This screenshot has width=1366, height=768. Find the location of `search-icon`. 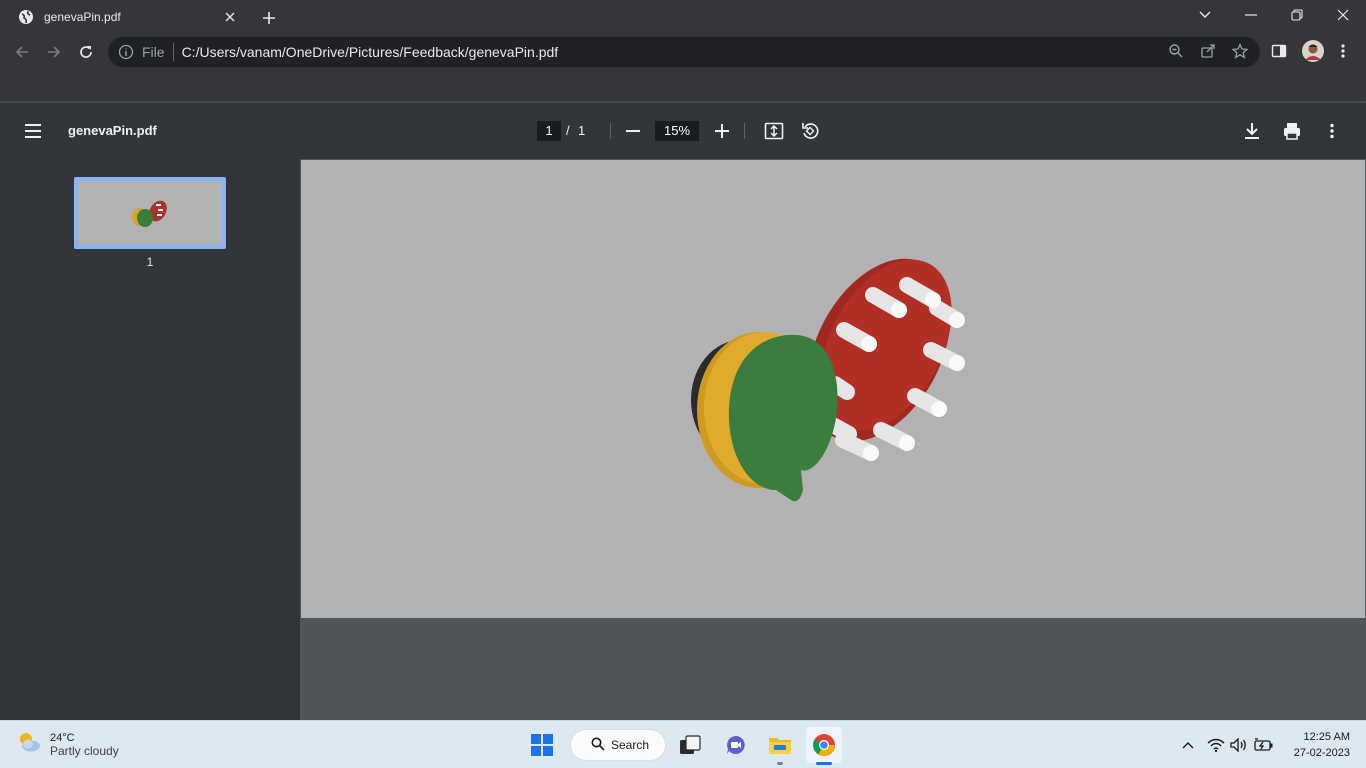

search-icon is located at coordinates (598, 745).